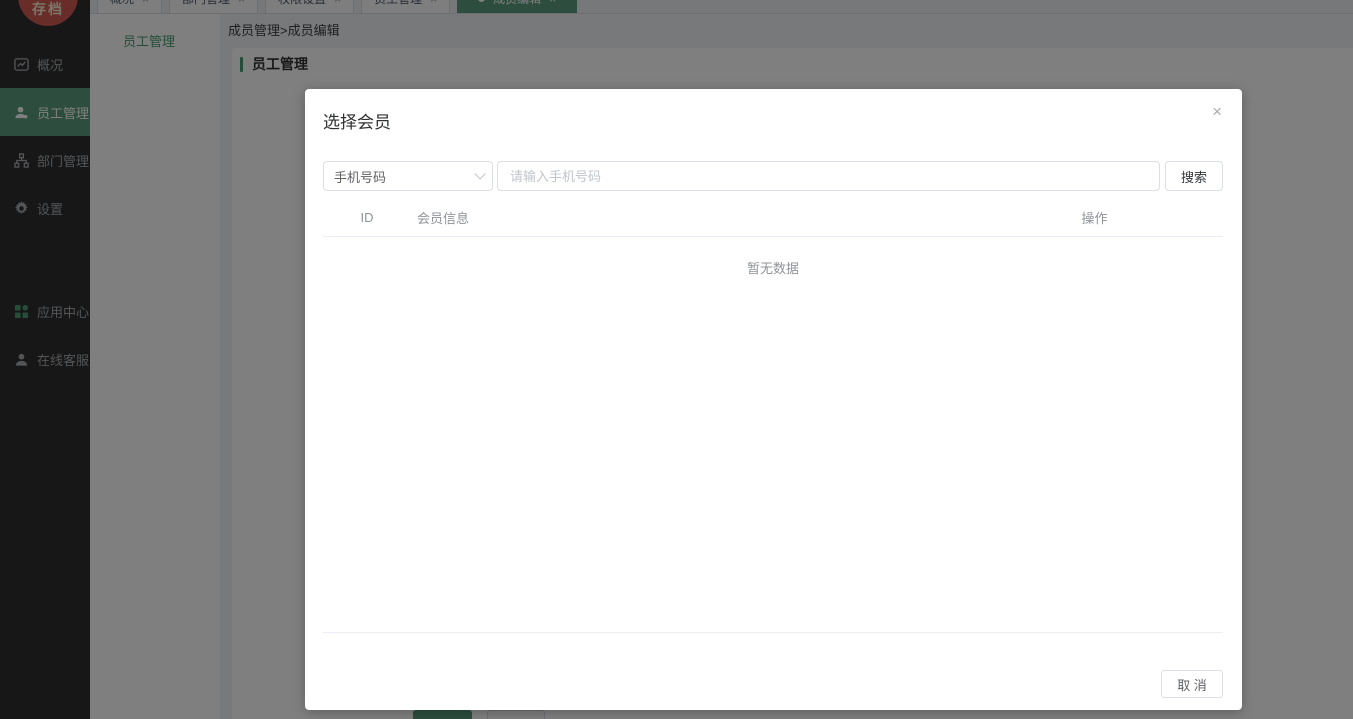 The width and height of the screenshot is (1353, 719). Describe the element at coordinates (480, 174) in the screenshot. I see `chevron-down-icon` at that location.